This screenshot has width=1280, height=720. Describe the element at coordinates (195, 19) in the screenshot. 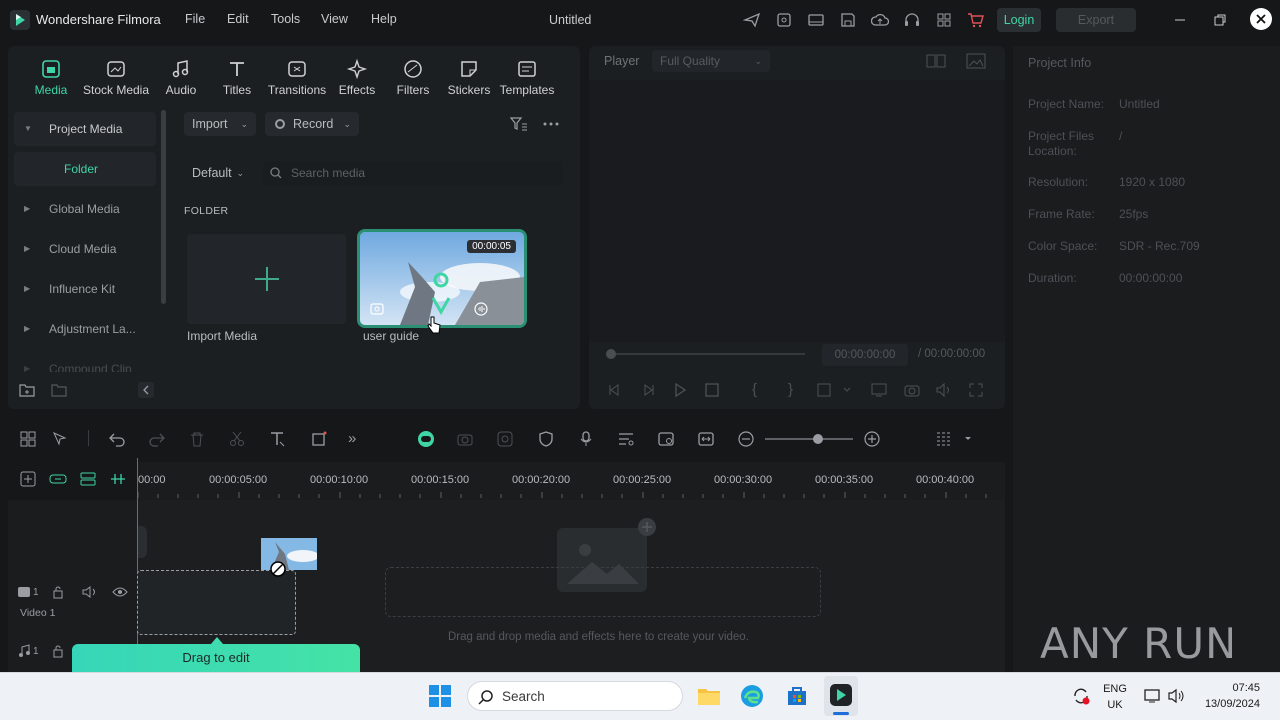

I see `menu-file: File` at that location.